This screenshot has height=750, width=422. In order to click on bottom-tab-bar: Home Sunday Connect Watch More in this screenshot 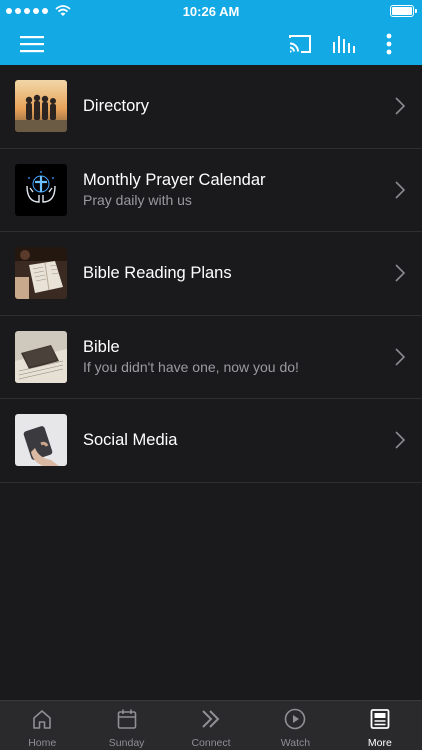, I will do `click(211, 725)`.